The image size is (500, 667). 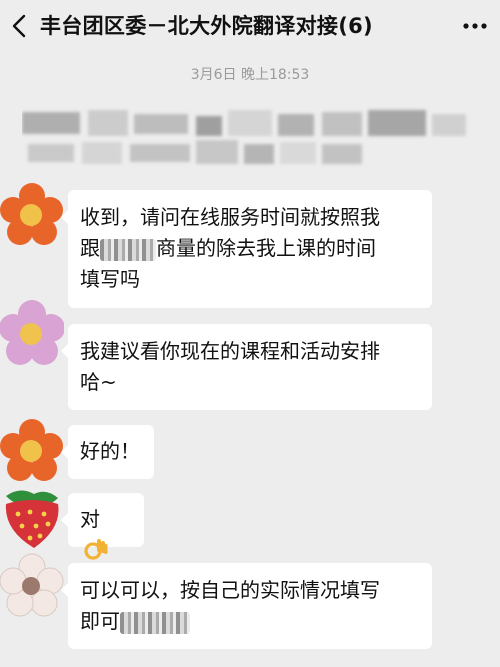 I want to click on redacted-text, so click(x=155, y=622).